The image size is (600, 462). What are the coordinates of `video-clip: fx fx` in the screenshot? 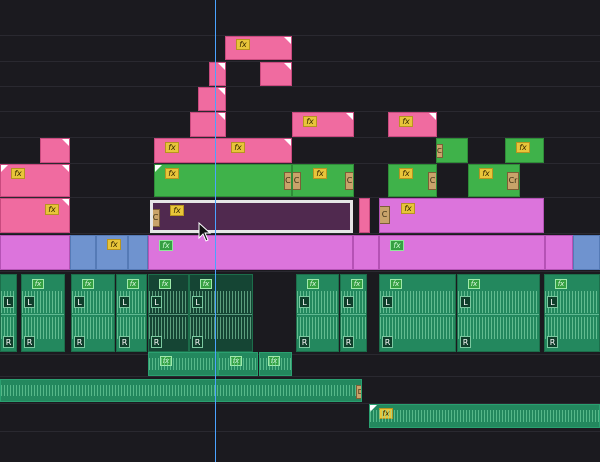 It's located at (223, 150).